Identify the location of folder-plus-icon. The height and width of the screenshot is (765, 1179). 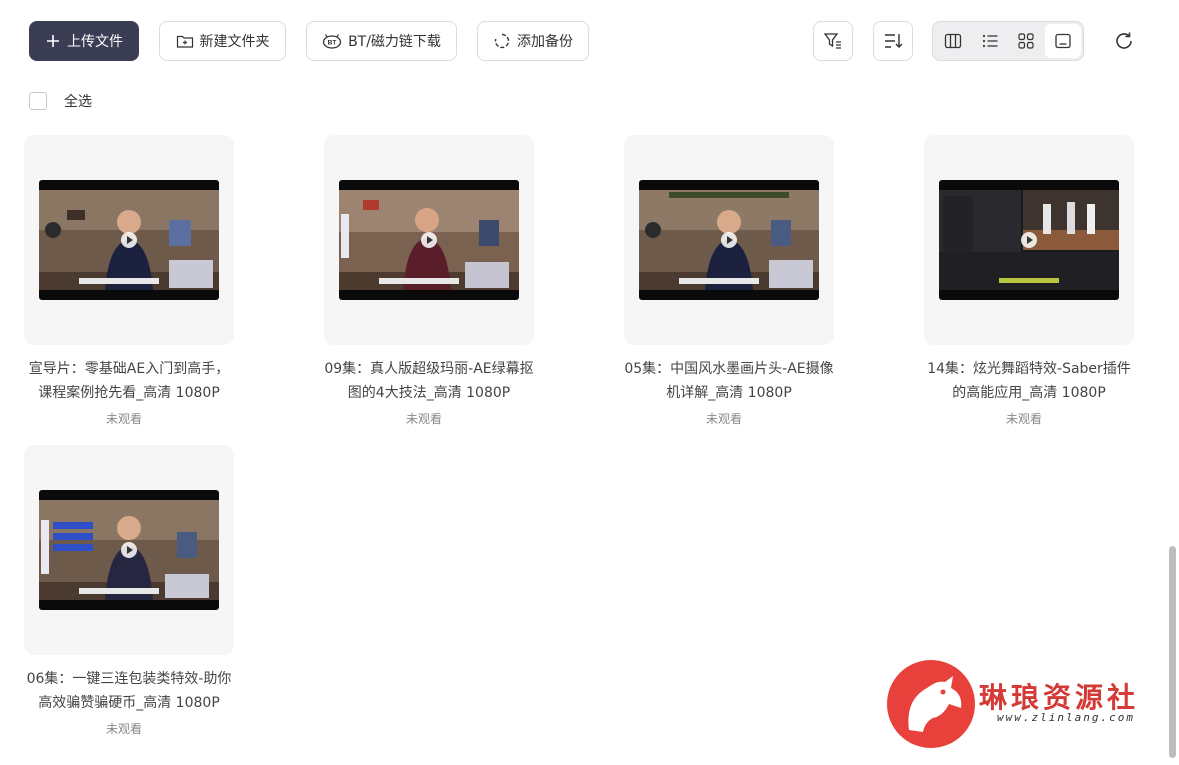
(184, 41).